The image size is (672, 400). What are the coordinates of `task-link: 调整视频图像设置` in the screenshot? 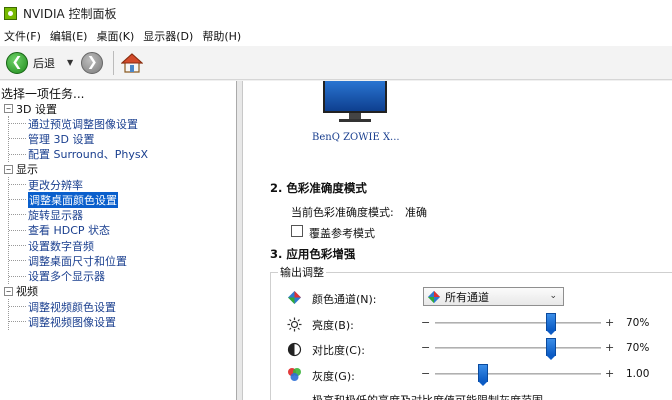 It's located at (122, 321).